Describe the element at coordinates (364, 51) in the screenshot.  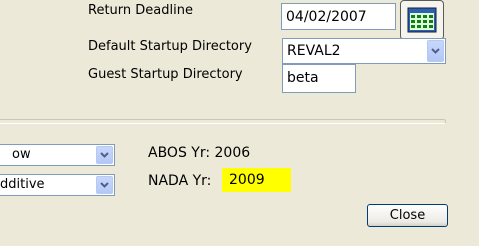
I see `default-startup-directory-select: REVAL2` at that location.